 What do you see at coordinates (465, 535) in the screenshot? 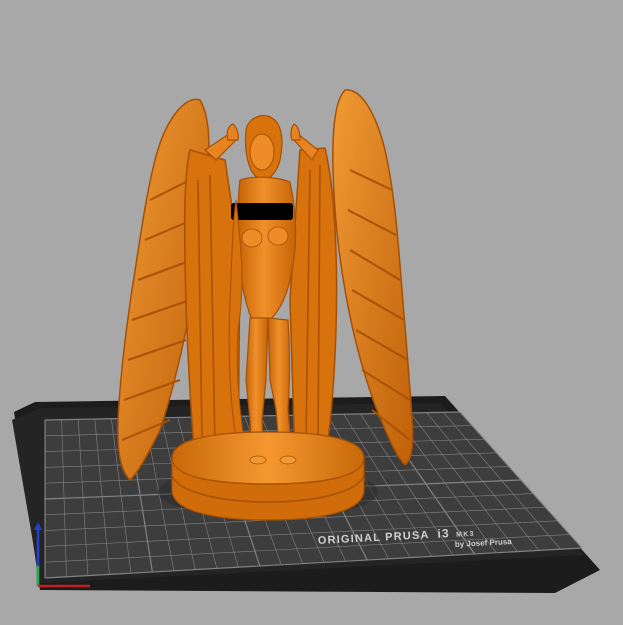
I see `bed-brand-version: MK3` at bounding box center [465, 535].